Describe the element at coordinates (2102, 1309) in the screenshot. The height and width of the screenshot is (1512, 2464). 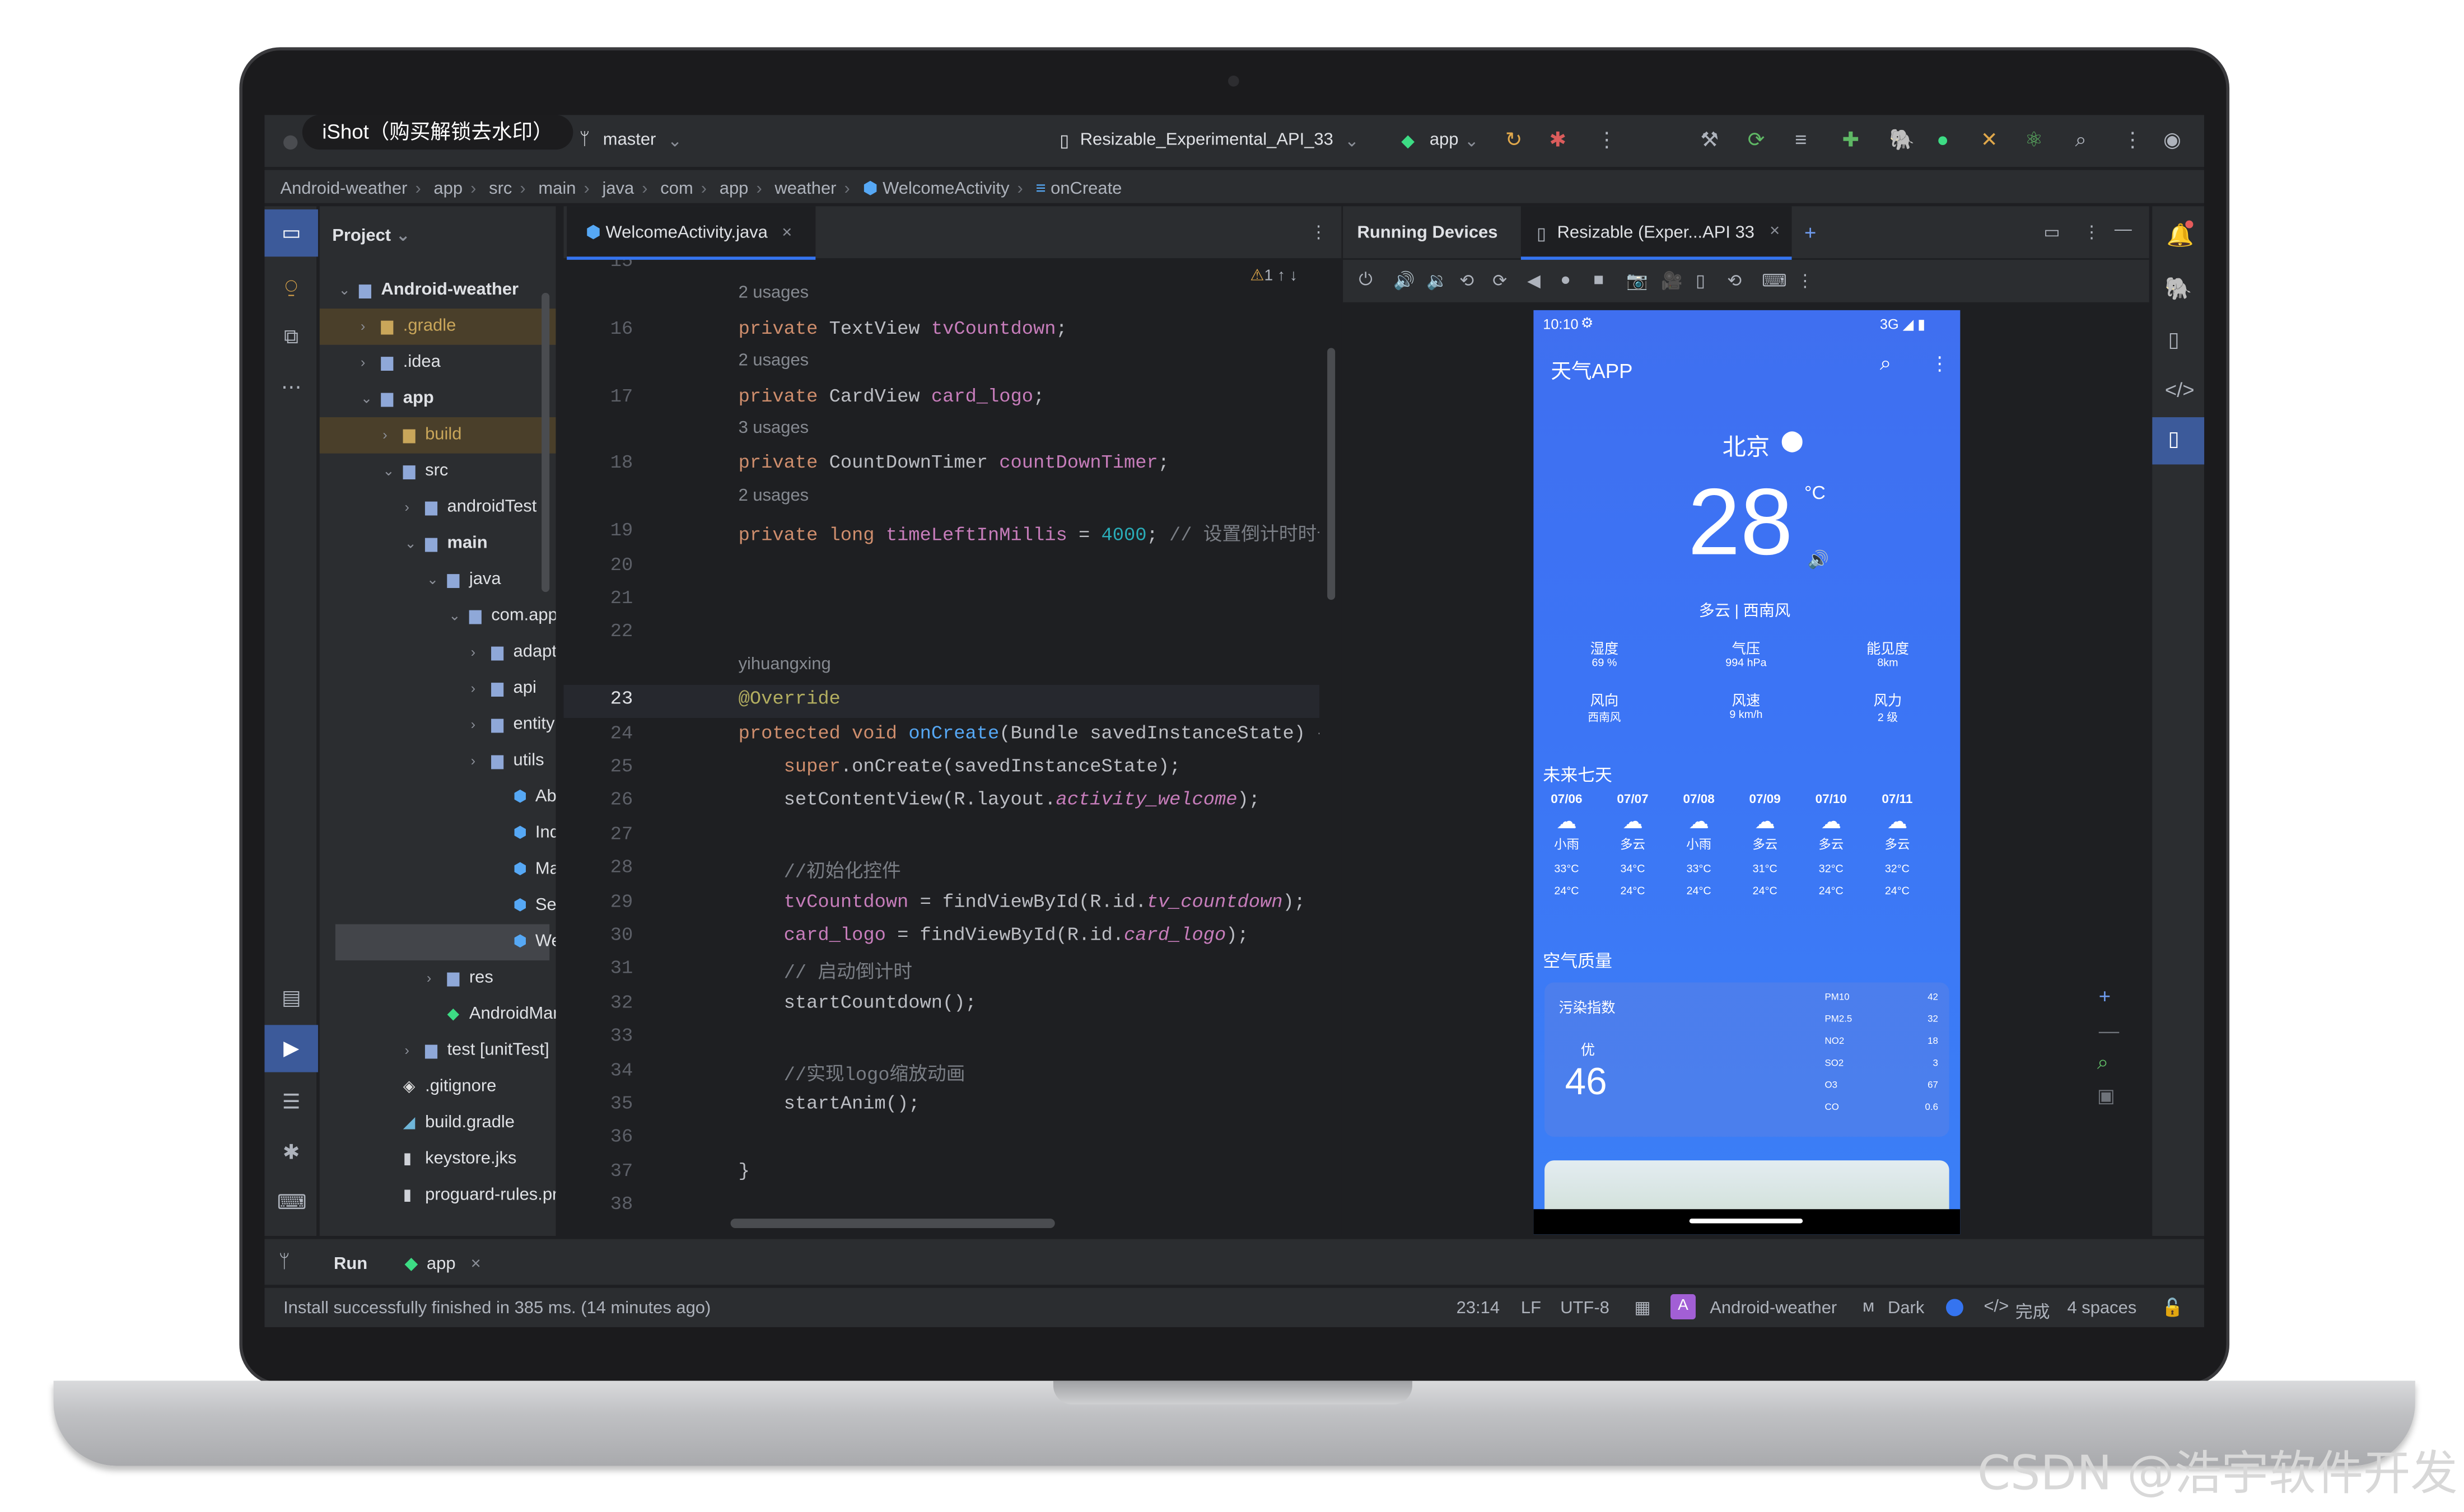
I see `indent-setting: 4 spaces` at that location.